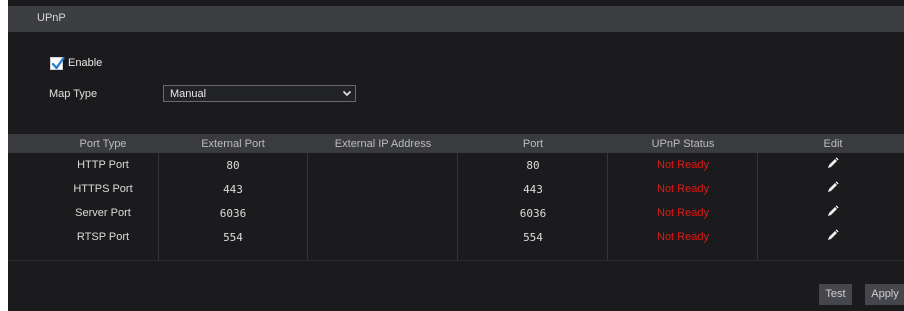  I want to click on enable-row: Enable, so click(76, 63).